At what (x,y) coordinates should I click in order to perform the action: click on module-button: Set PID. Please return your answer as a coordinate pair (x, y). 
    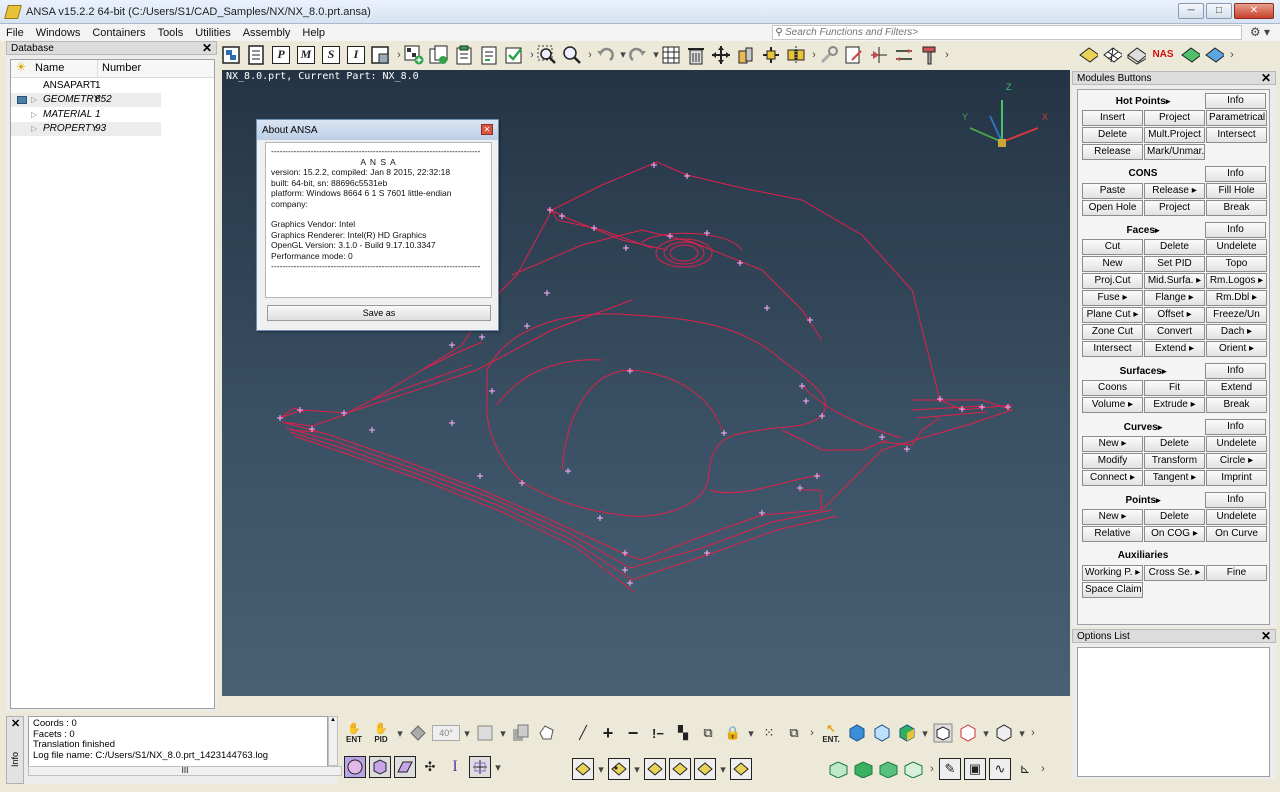
    Looking at the image, I should click on (1174, 264).